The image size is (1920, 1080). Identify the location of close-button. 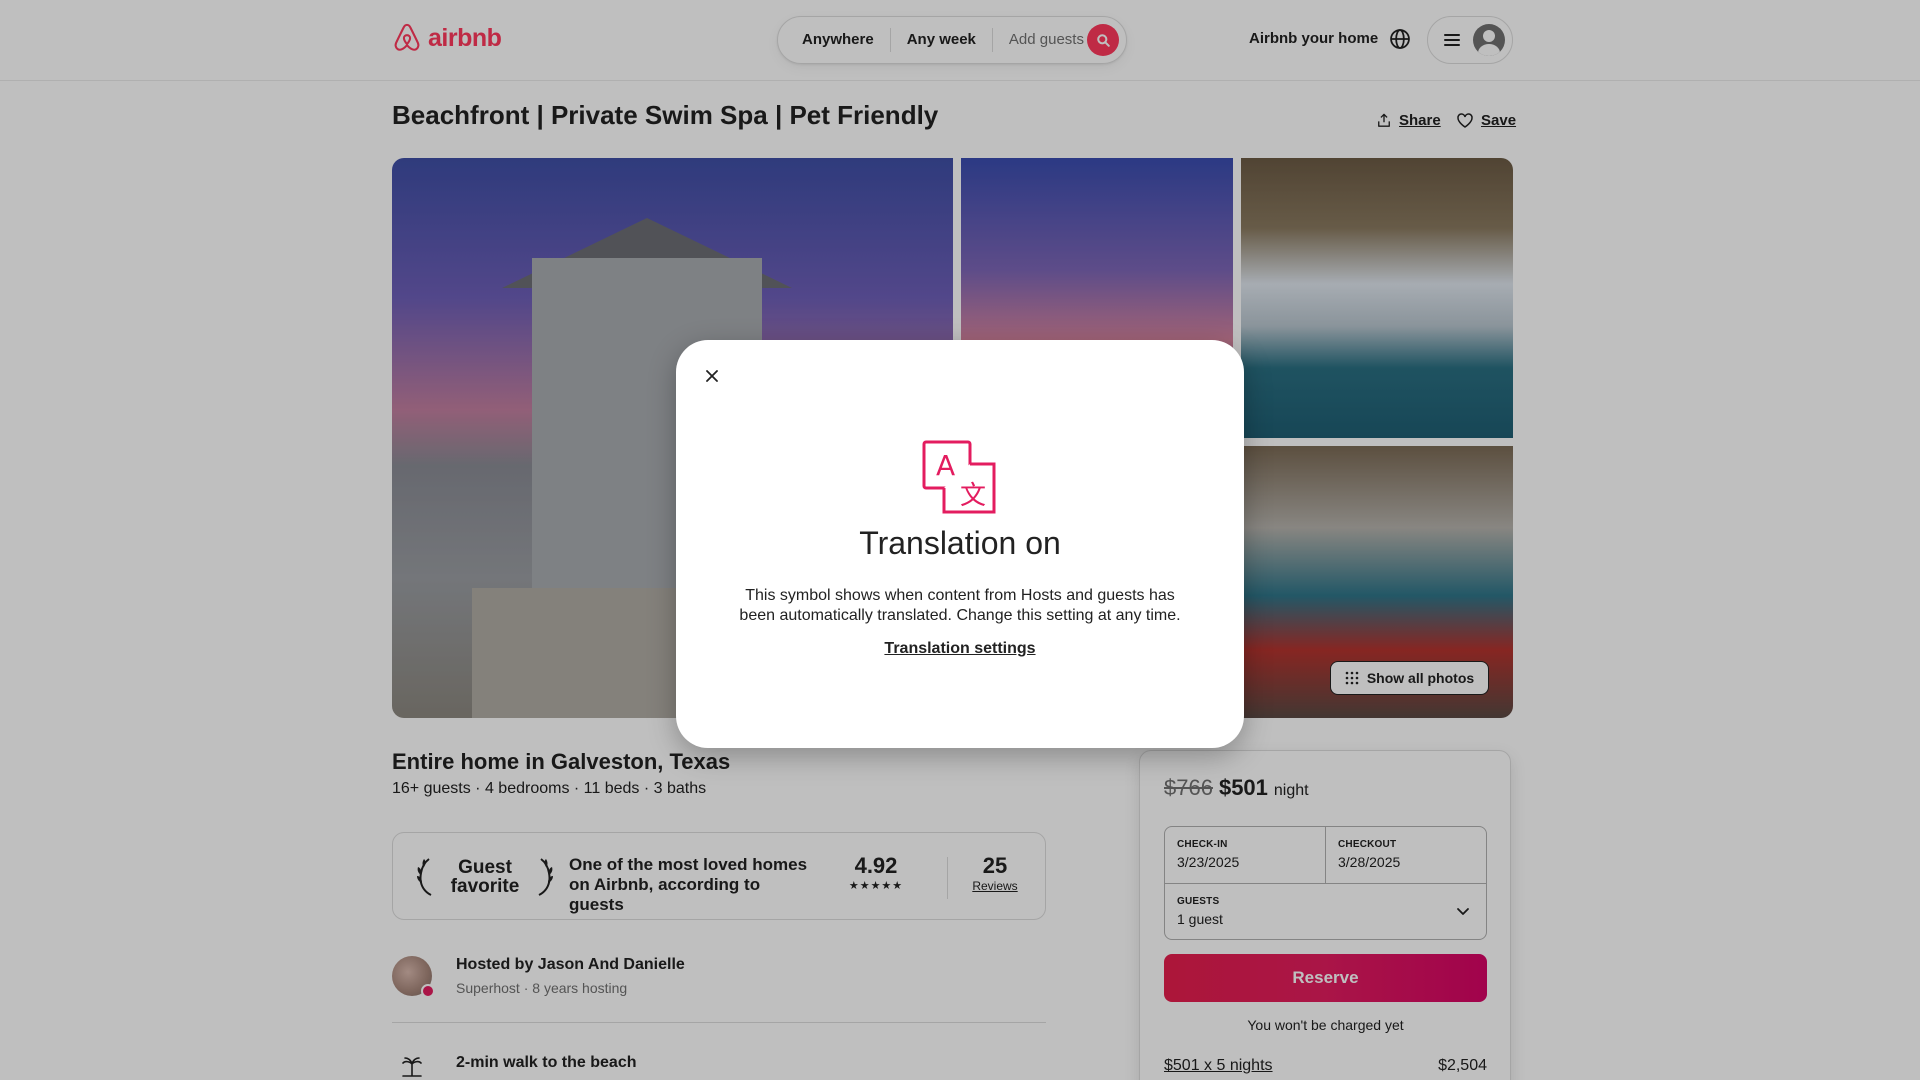
(712, 376).